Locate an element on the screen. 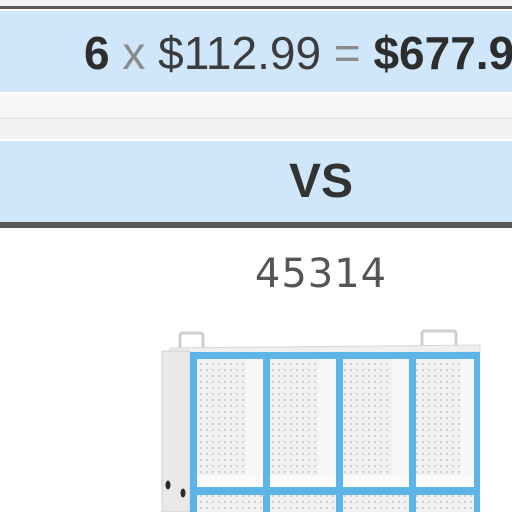  divider is located at coordinates (256, 118).